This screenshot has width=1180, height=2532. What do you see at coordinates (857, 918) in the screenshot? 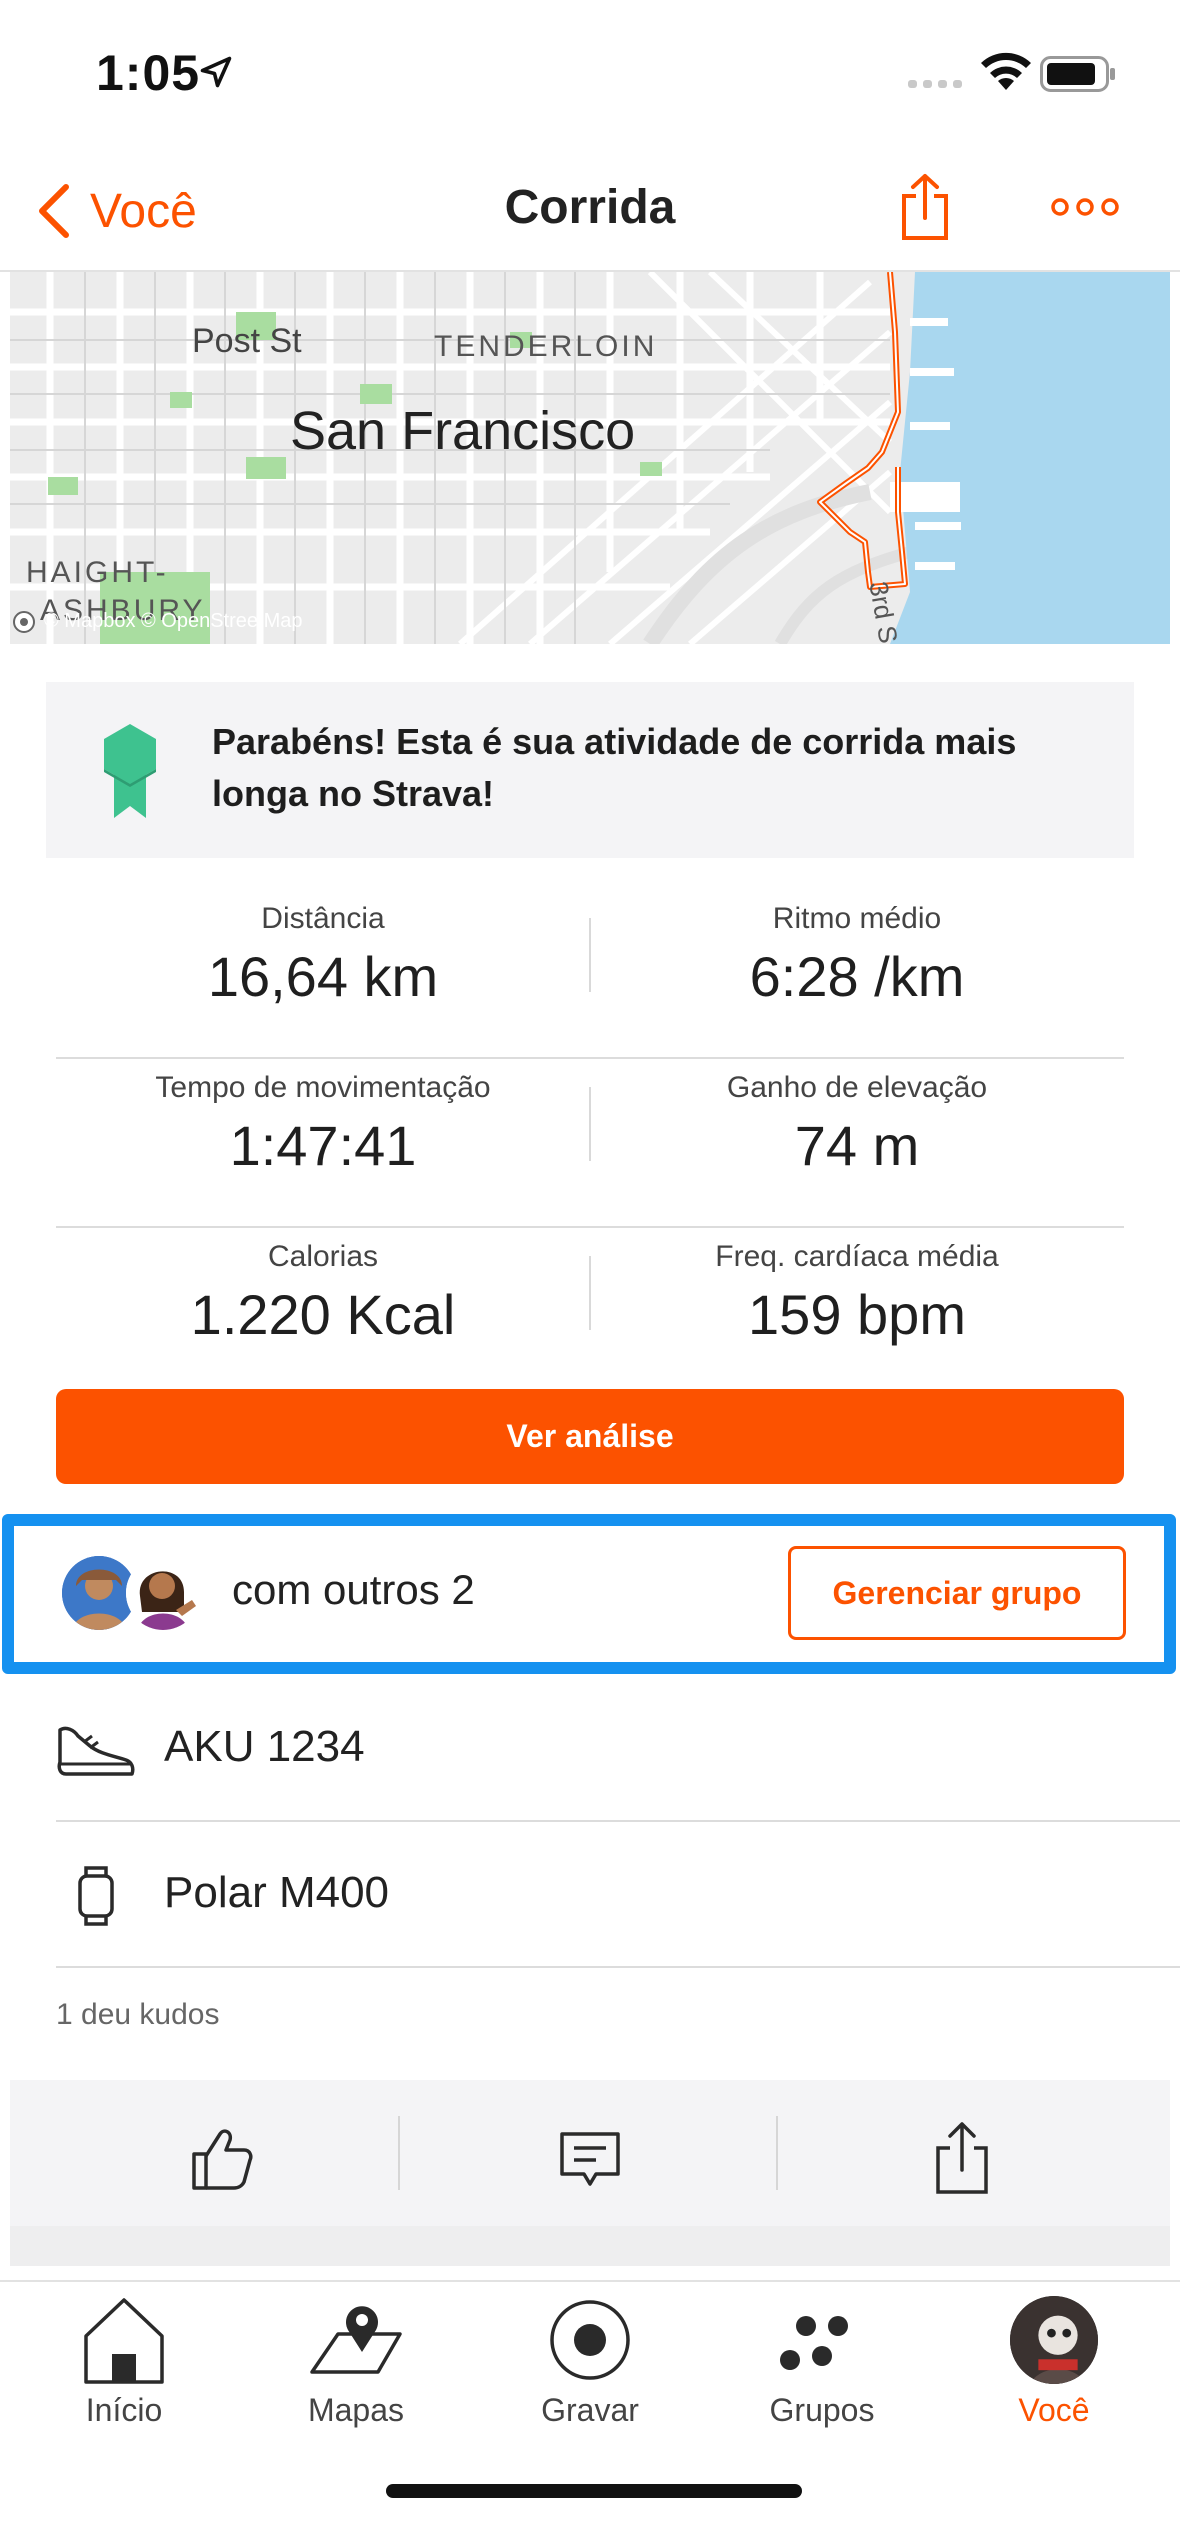
I see `stat-label: Ritmo médio` at bounding box center [857, 918].